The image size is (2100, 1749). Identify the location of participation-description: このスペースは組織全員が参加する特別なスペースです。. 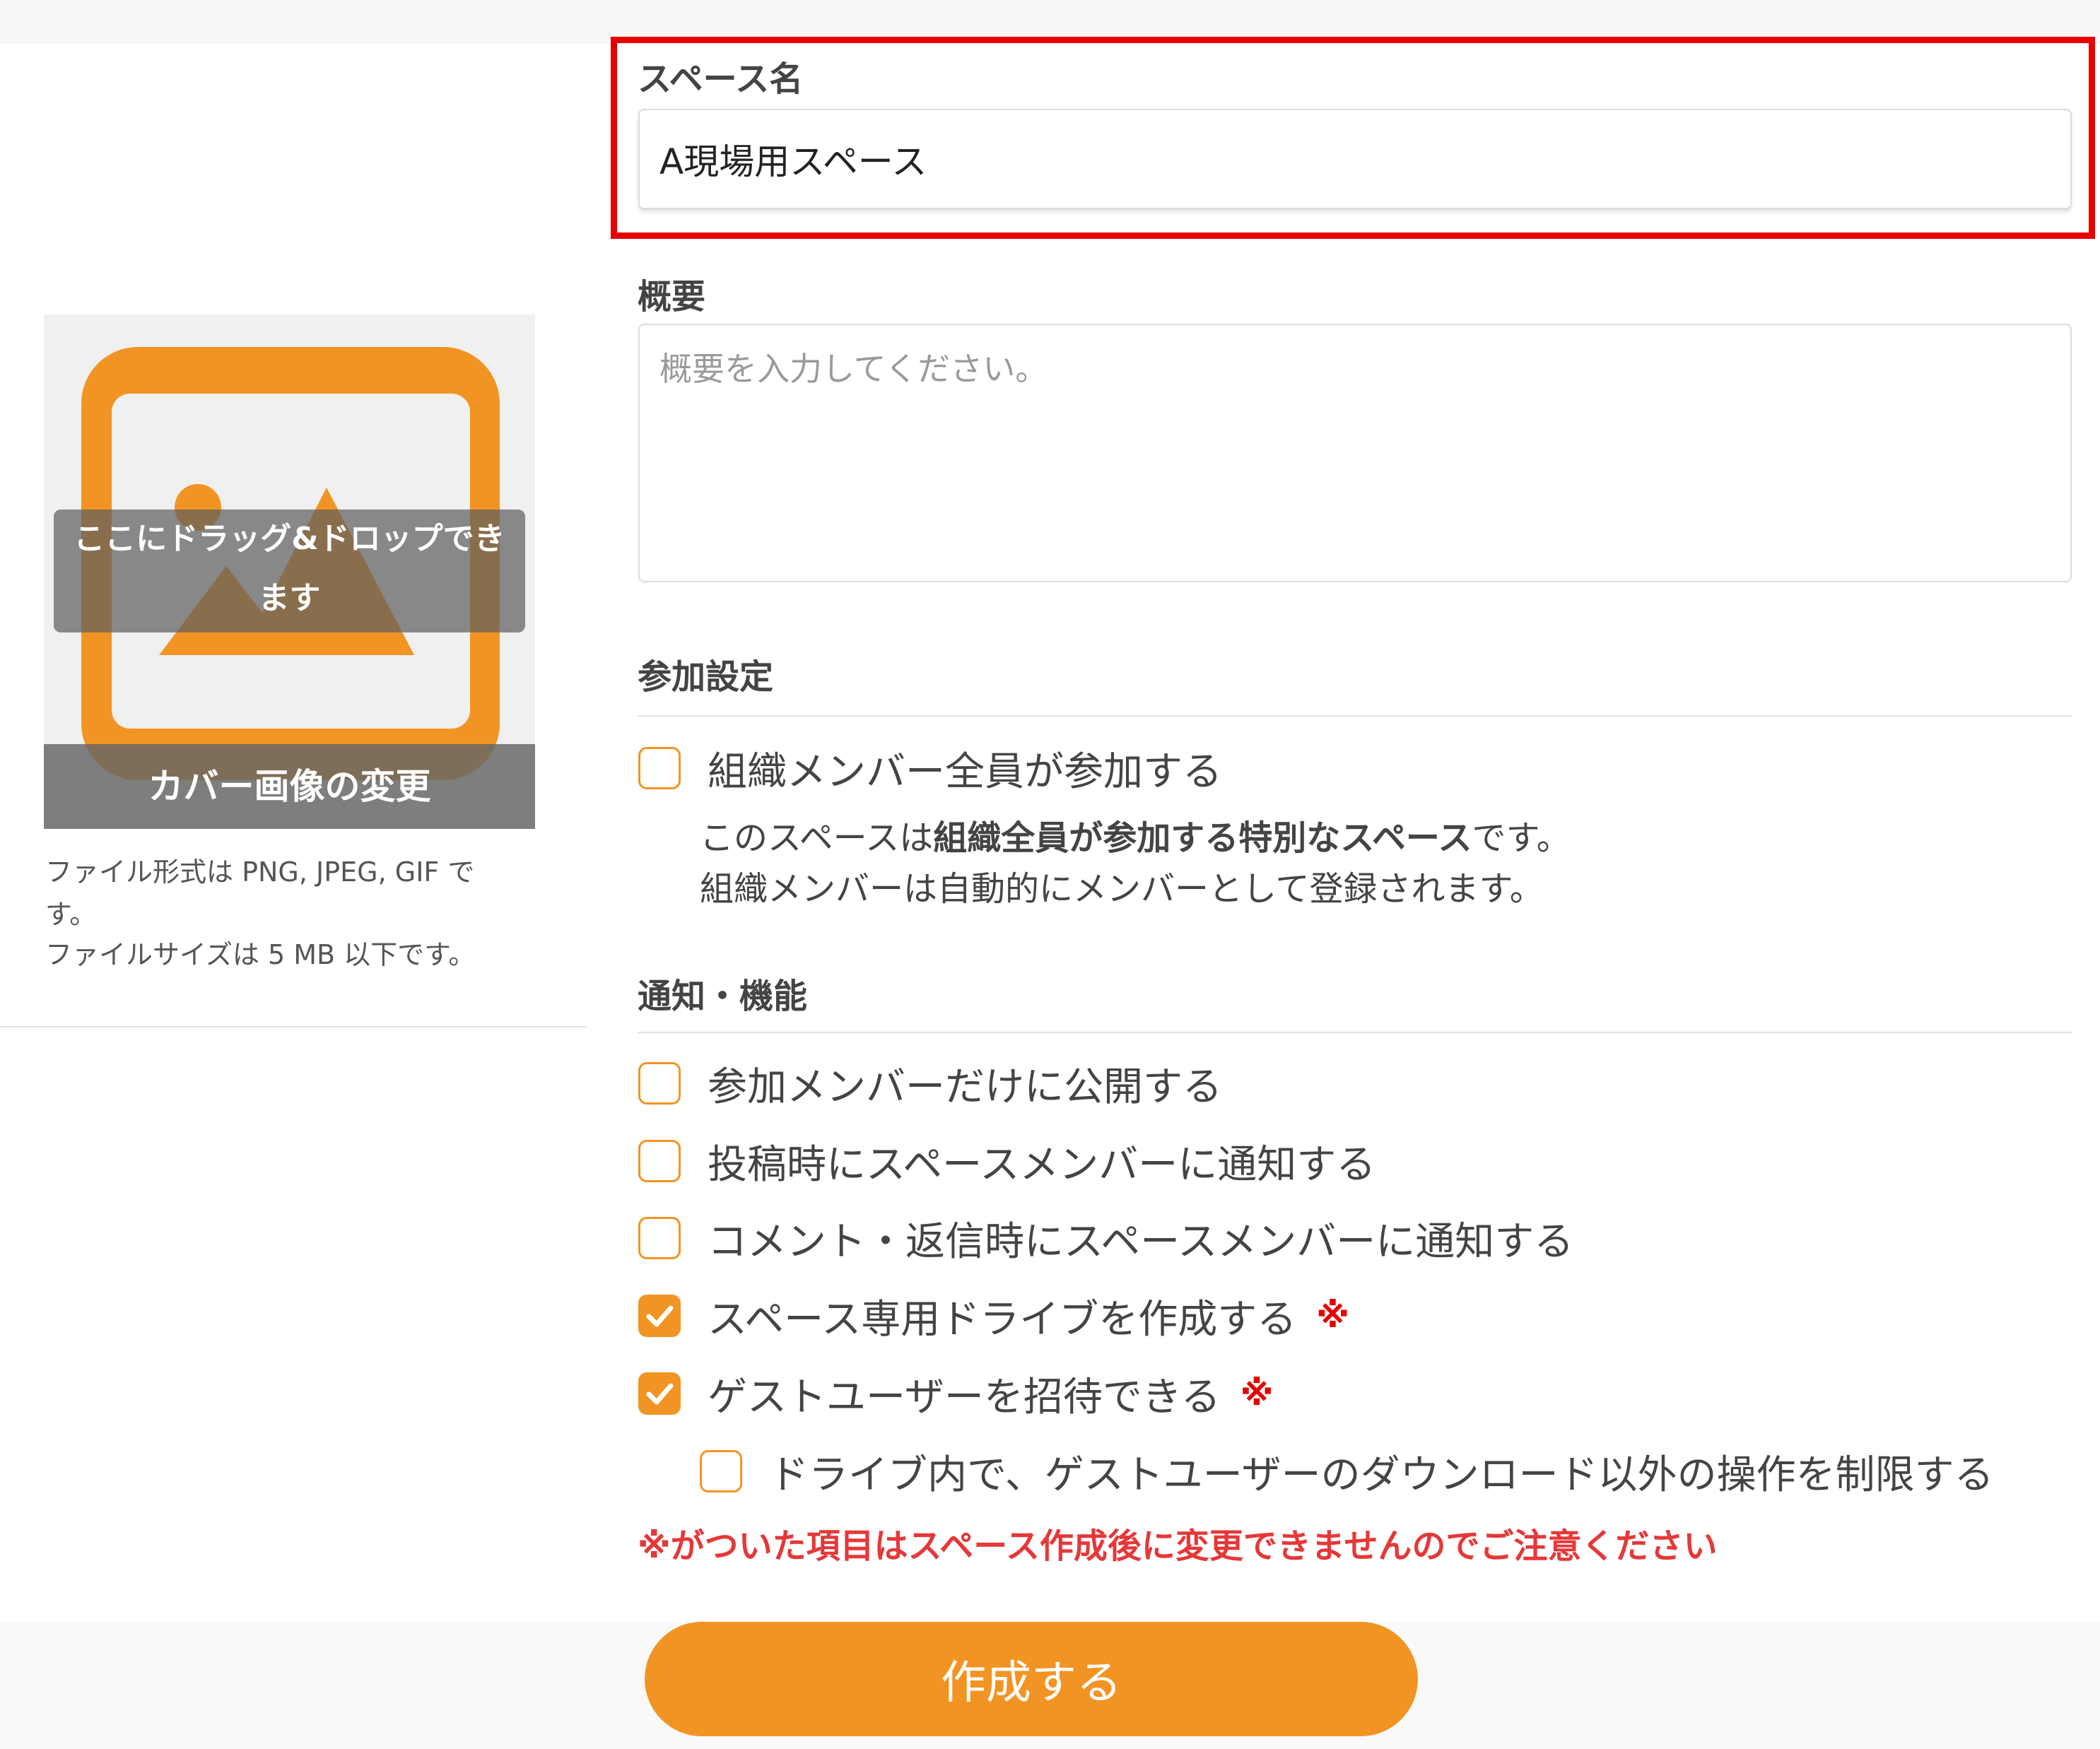
(1135, 834).